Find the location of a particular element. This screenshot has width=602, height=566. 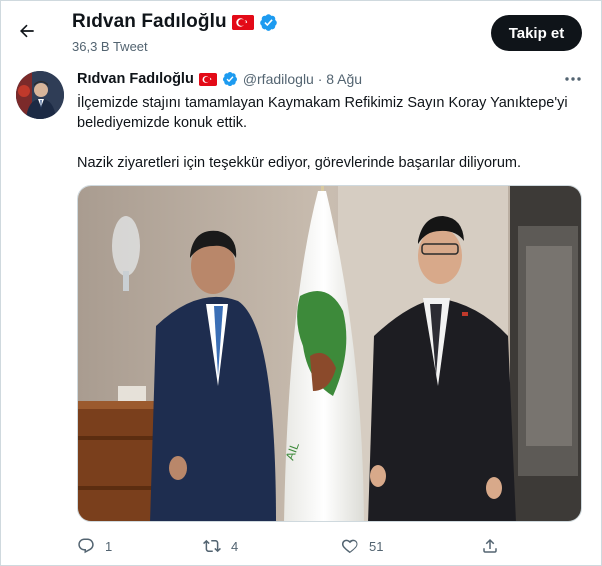

tweet-count: 36,3 B Tweet is located at coordinates (110, 46).